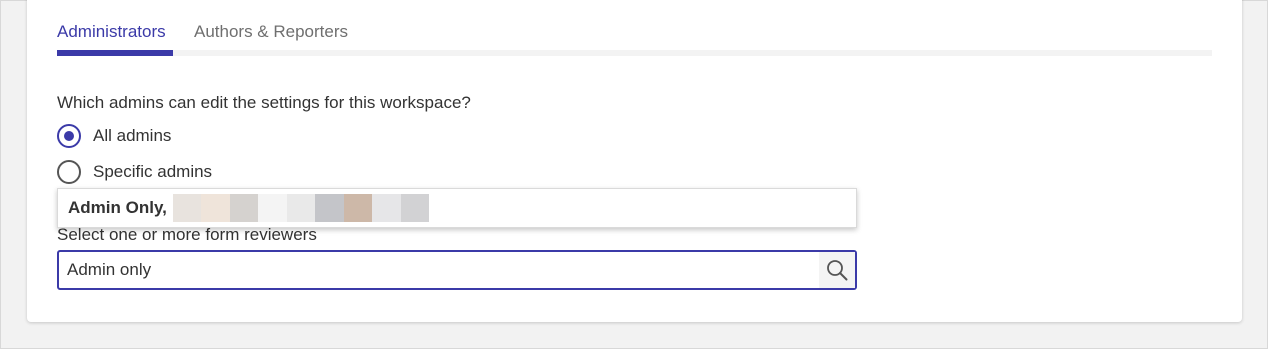 The image size is (1268, 349). What do you see at coordinates (115, 53) in the screenshot?
I see `active-tab-indicator` at bounding box center [115, 53].